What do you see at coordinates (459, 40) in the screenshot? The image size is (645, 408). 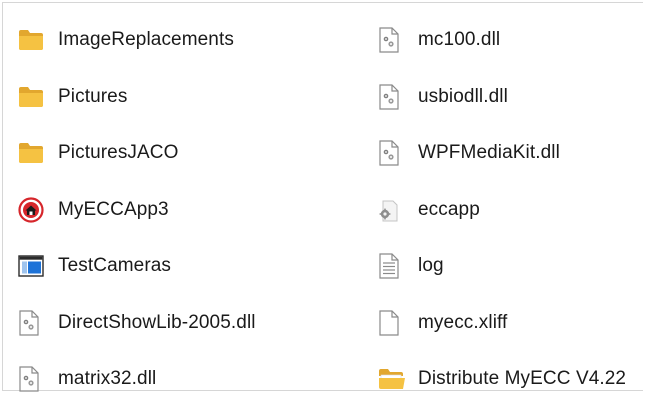 I see `file-name: mc100.dll` at bounding box center [459, 40].